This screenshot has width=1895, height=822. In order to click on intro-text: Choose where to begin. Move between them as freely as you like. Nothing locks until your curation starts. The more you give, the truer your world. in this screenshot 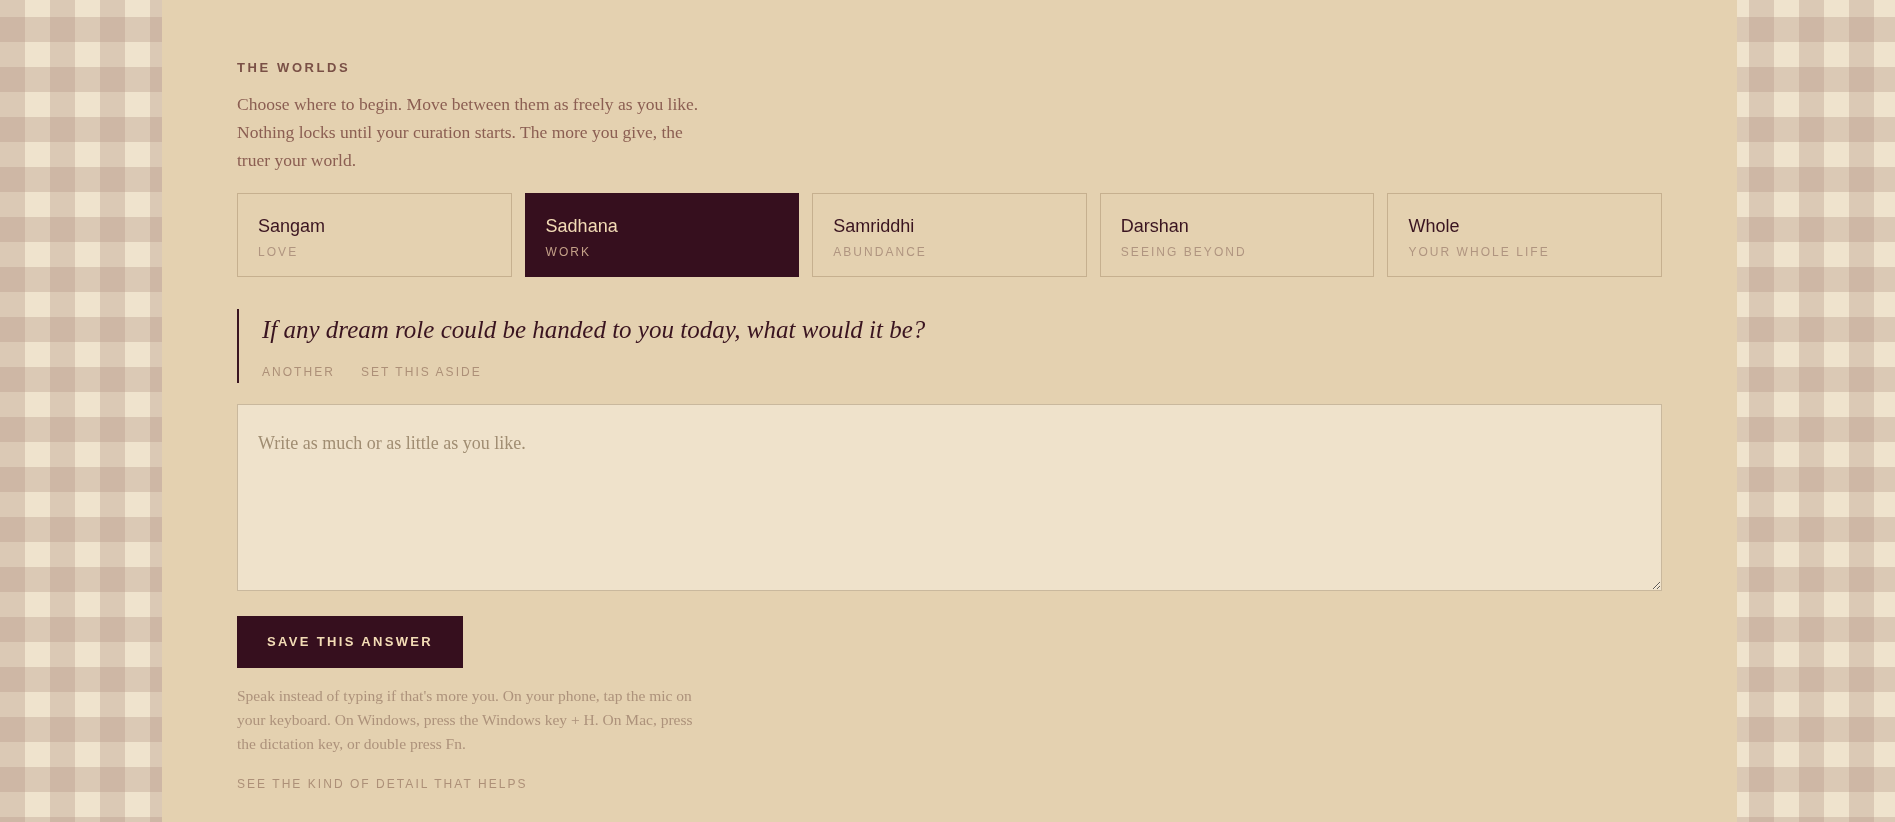, I will do `click(468, 132)`.